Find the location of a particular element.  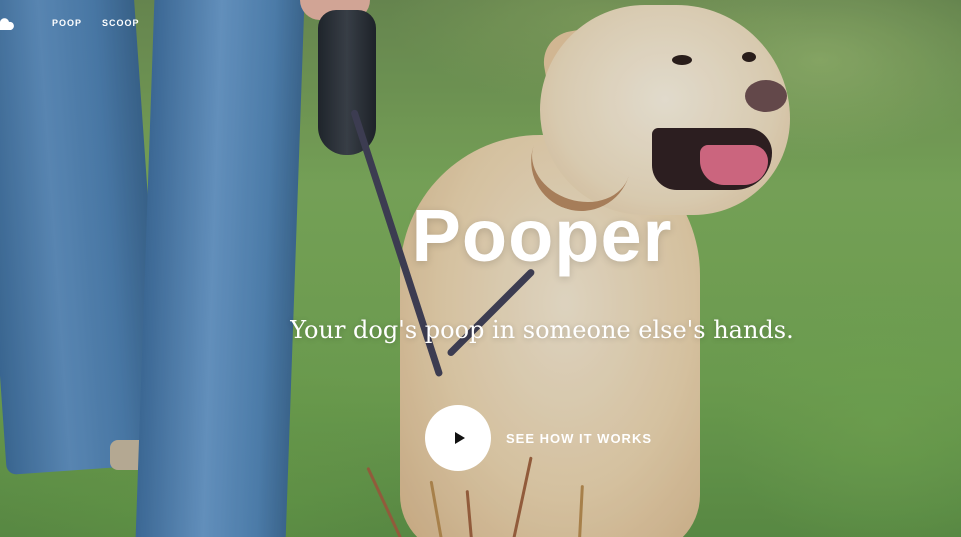

nav-link-scoop: SCOOP is located at coordinates (121, 23).